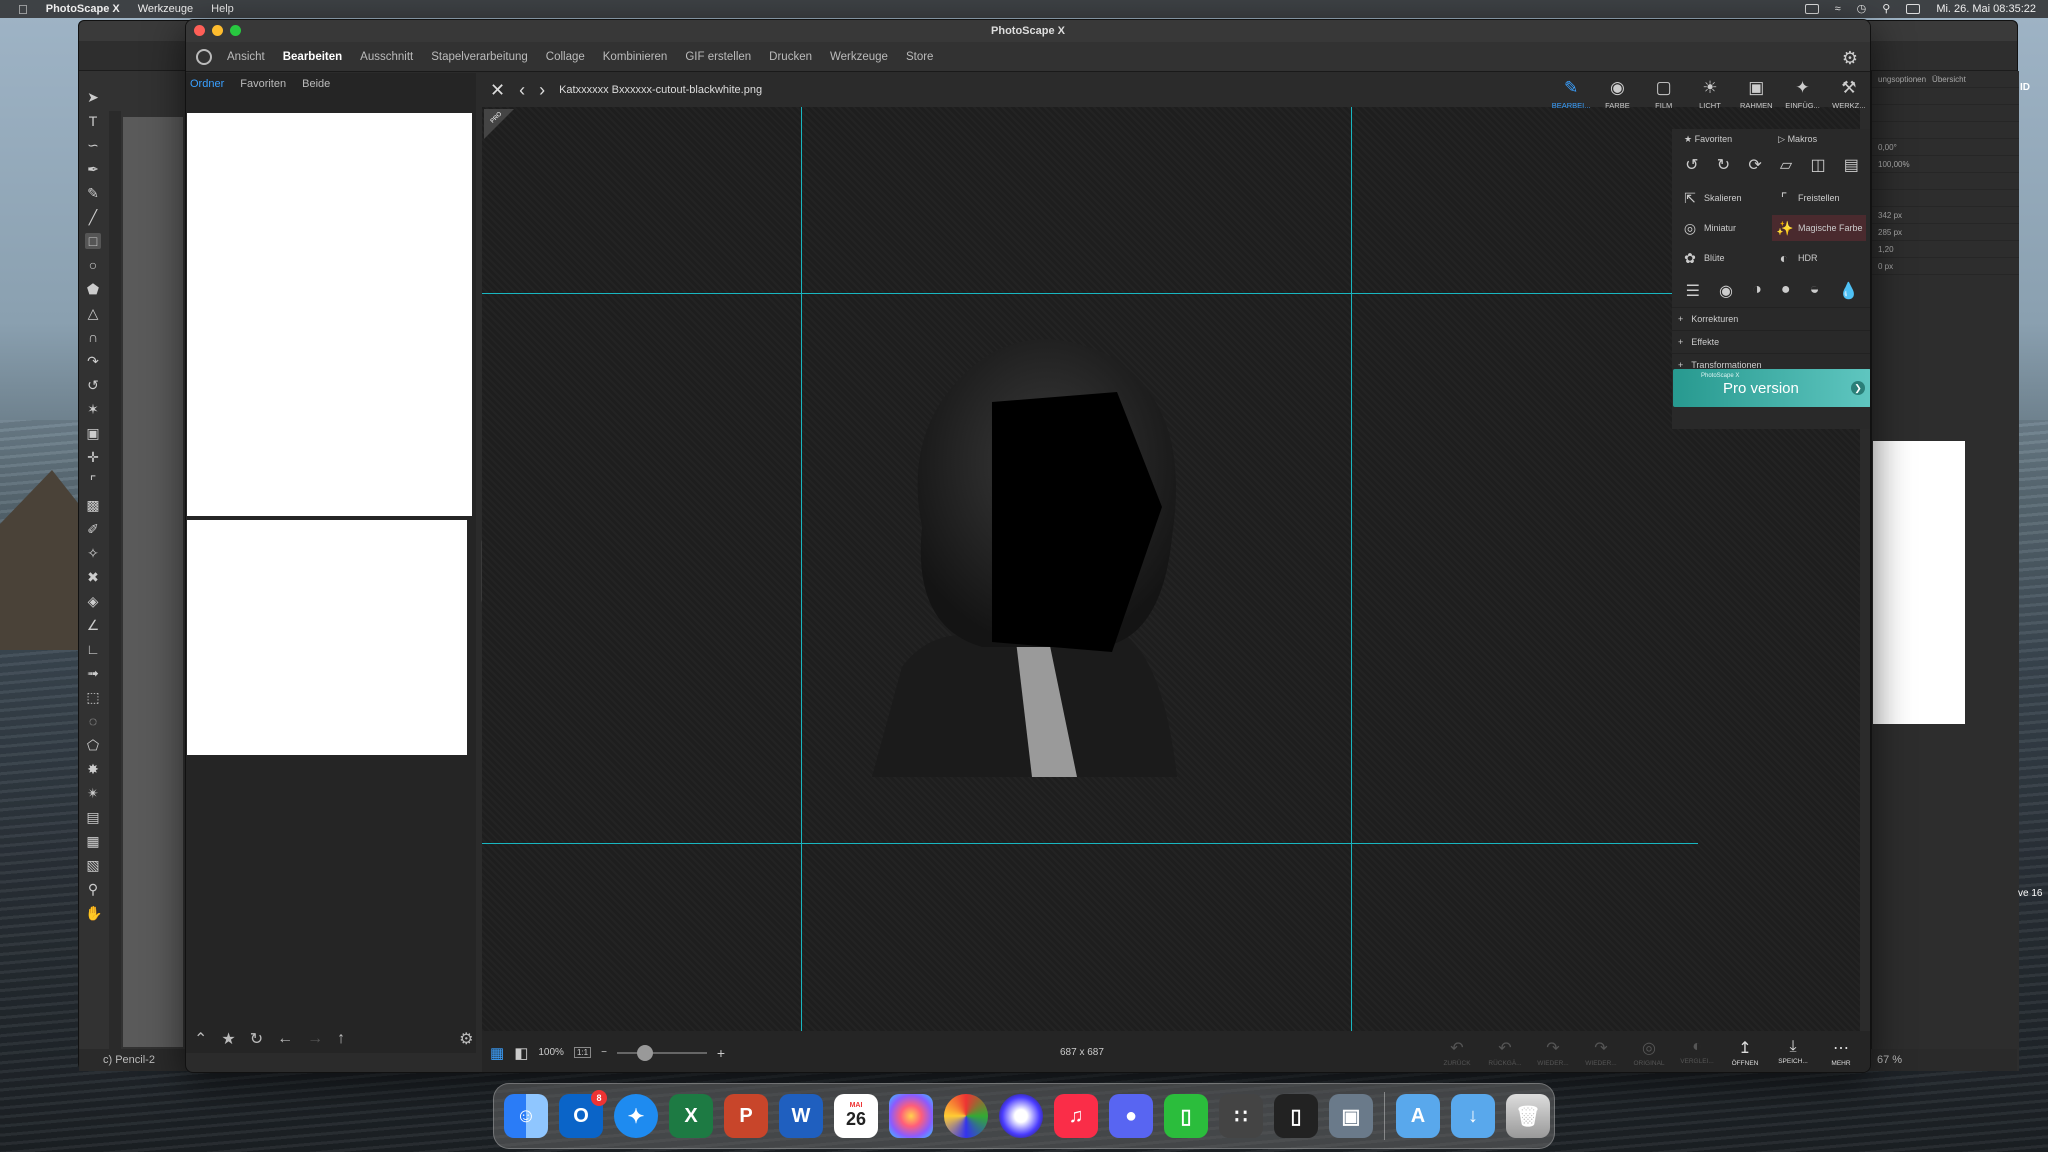  Describe the element at coordinates (263, 84) in the screenshot. I see `tab-favoriten: Favoriten` at that location.